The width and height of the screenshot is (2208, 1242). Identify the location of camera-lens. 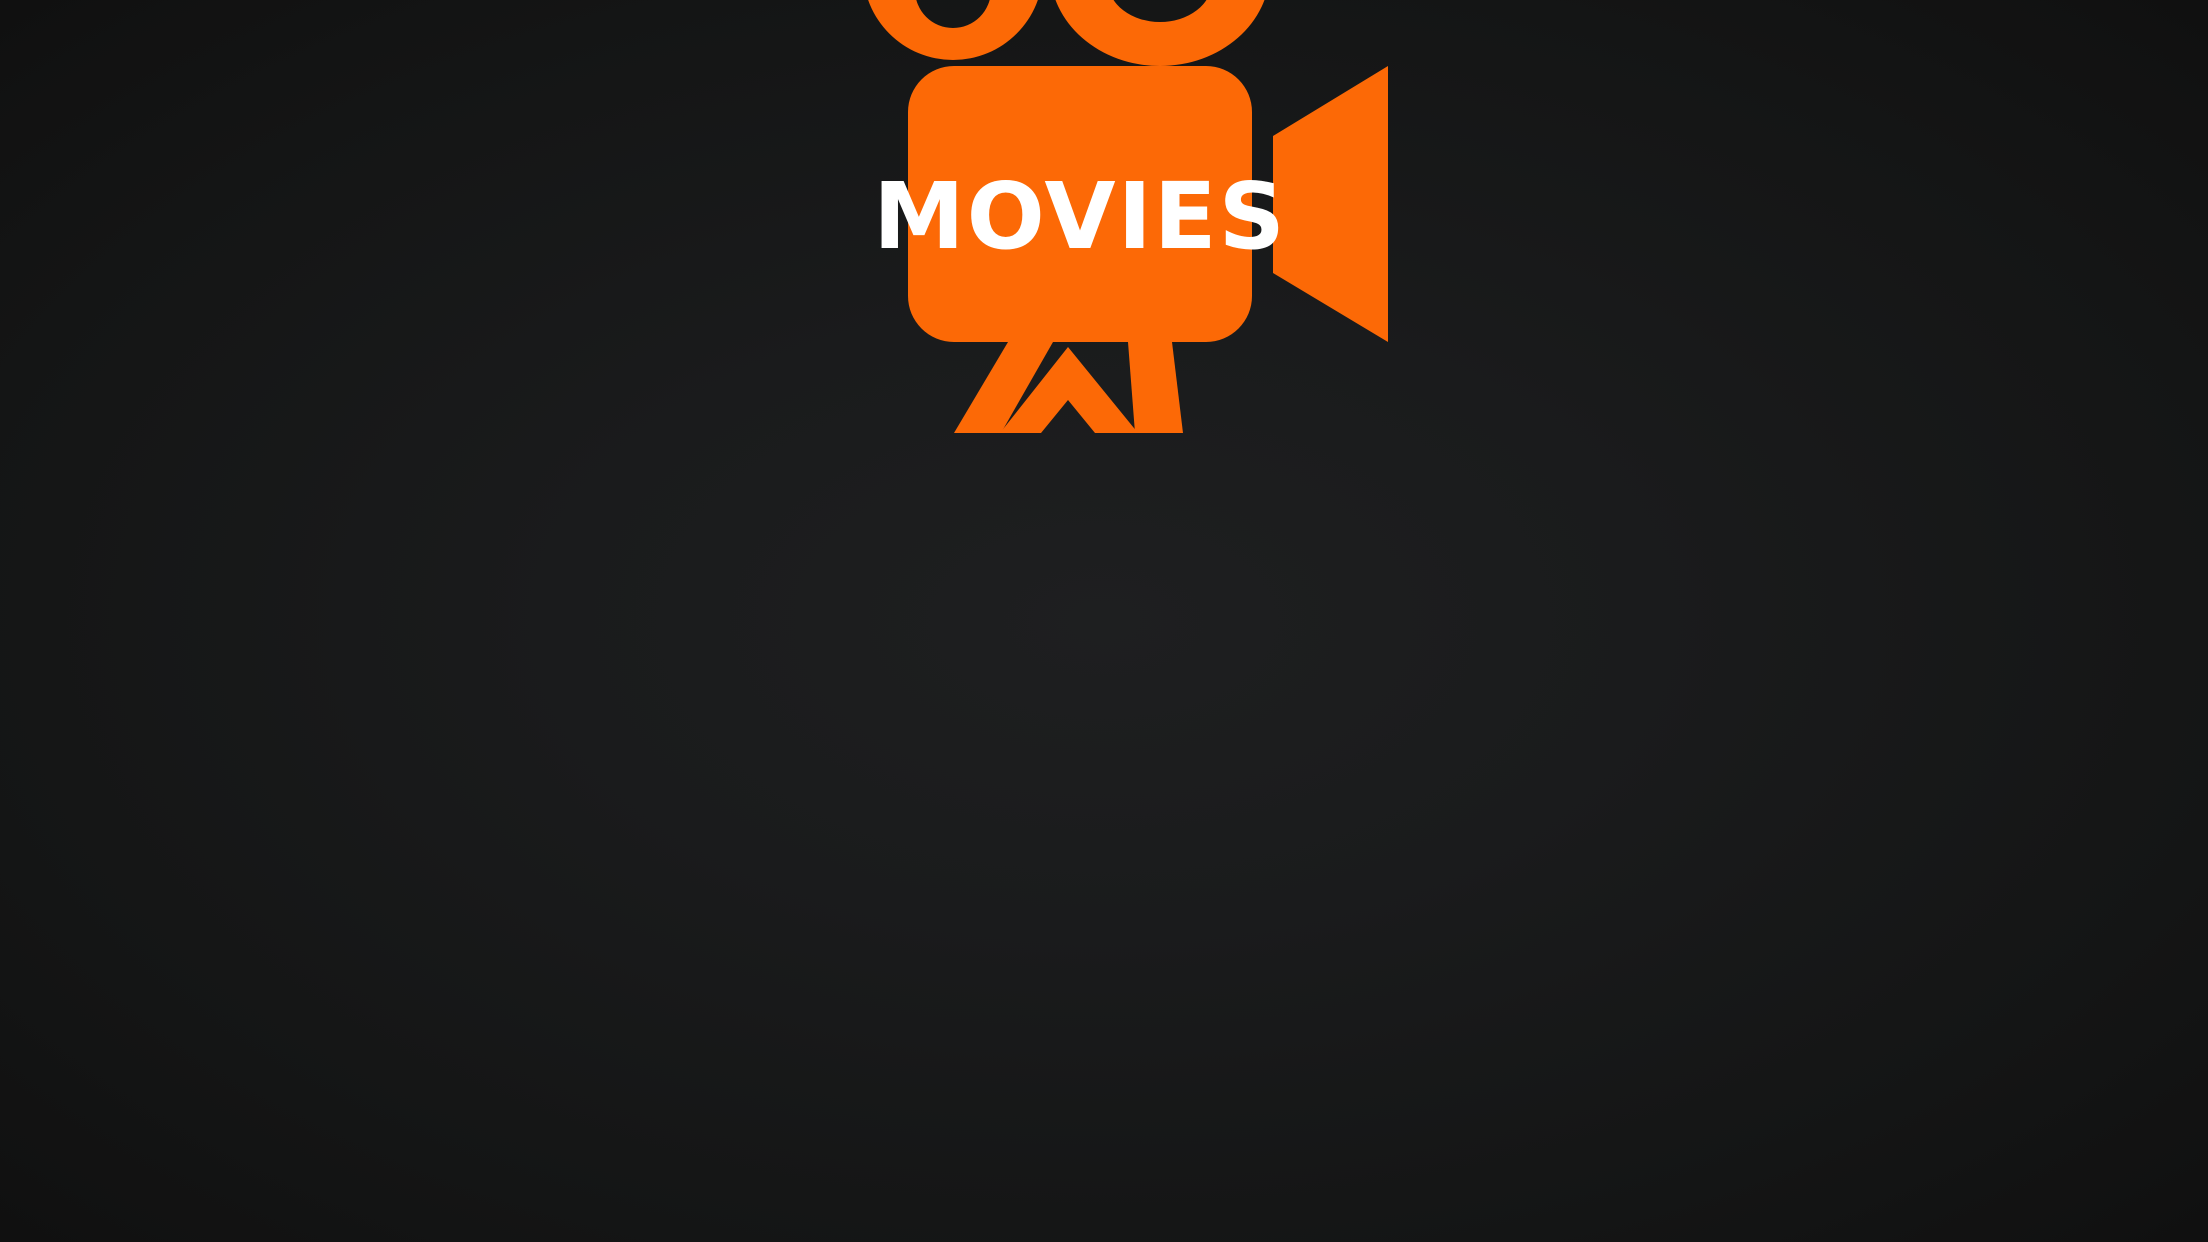
(1330, 204).